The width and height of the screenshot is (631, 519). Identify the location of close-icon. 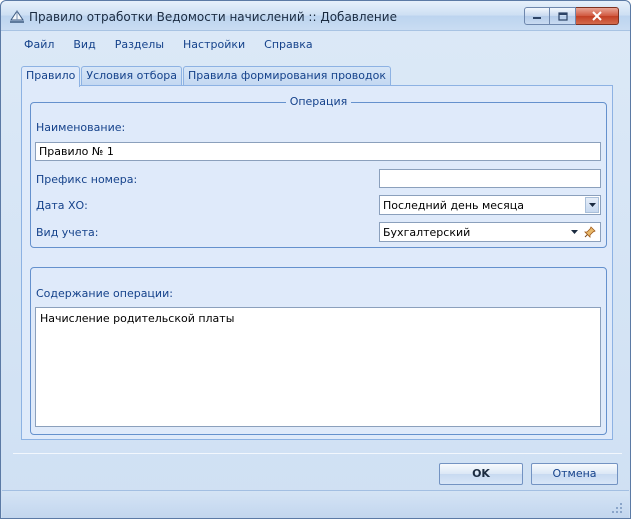
(597, 16).